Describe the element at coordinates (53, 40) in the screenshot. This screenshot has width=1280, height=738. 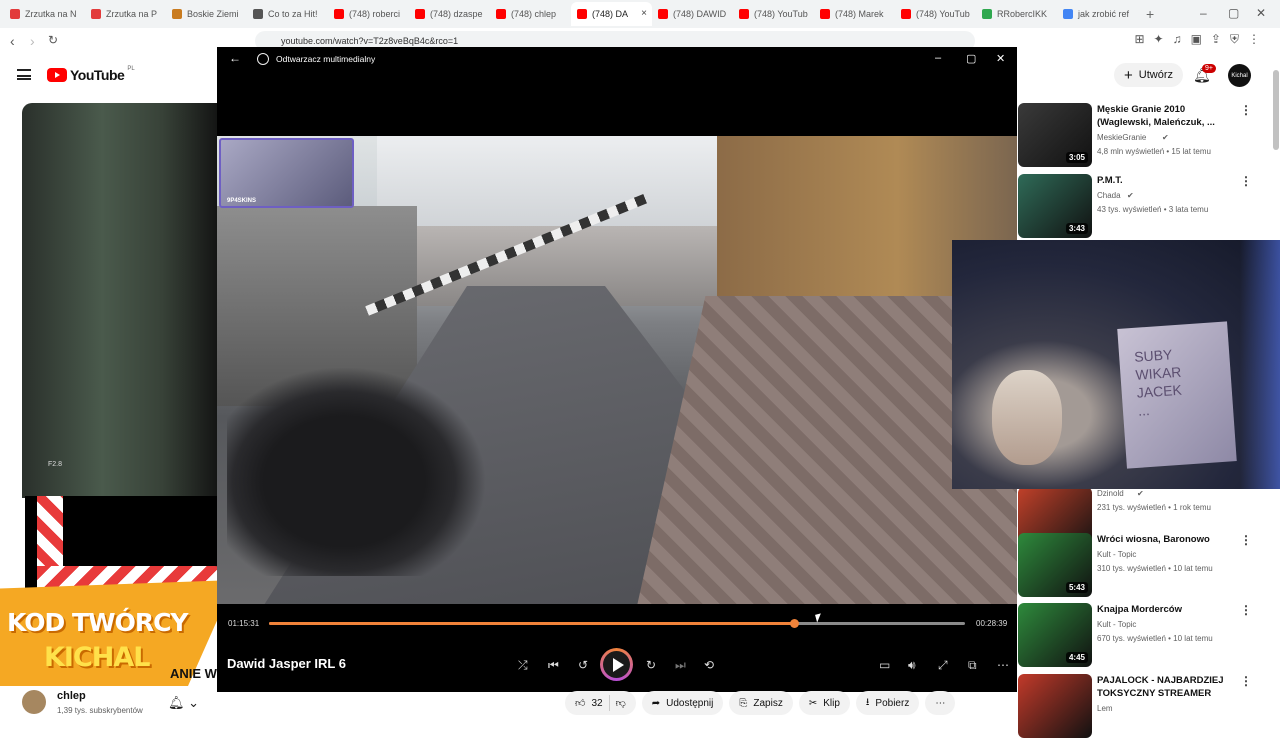
I see `reload-icon: ↻` at that location.